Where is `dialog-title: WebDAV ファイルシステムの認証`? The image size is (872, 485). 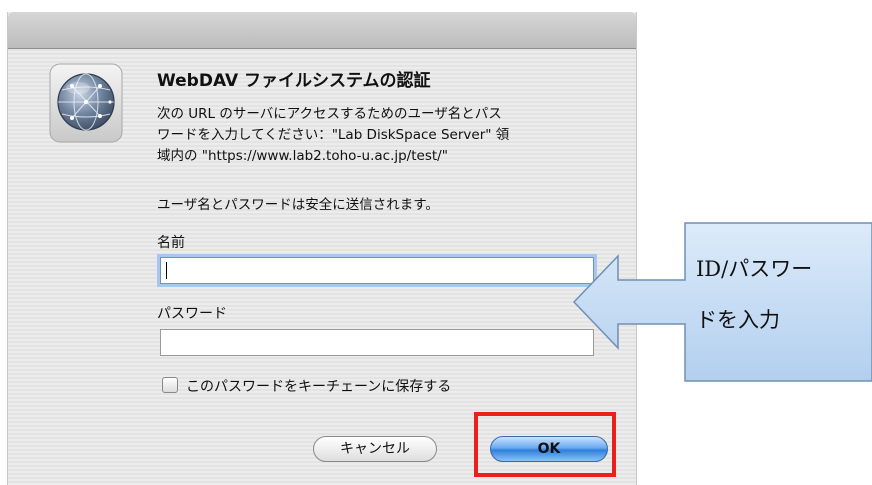 dialog-title: WebDAV ファイルシステムの認証 is located at coordinates (294, 81).